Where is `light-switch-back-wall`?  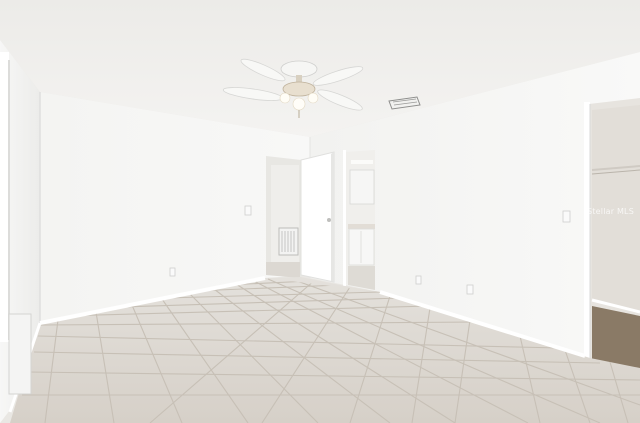 light-switch-back-wall is located at coordinates (248, 210).